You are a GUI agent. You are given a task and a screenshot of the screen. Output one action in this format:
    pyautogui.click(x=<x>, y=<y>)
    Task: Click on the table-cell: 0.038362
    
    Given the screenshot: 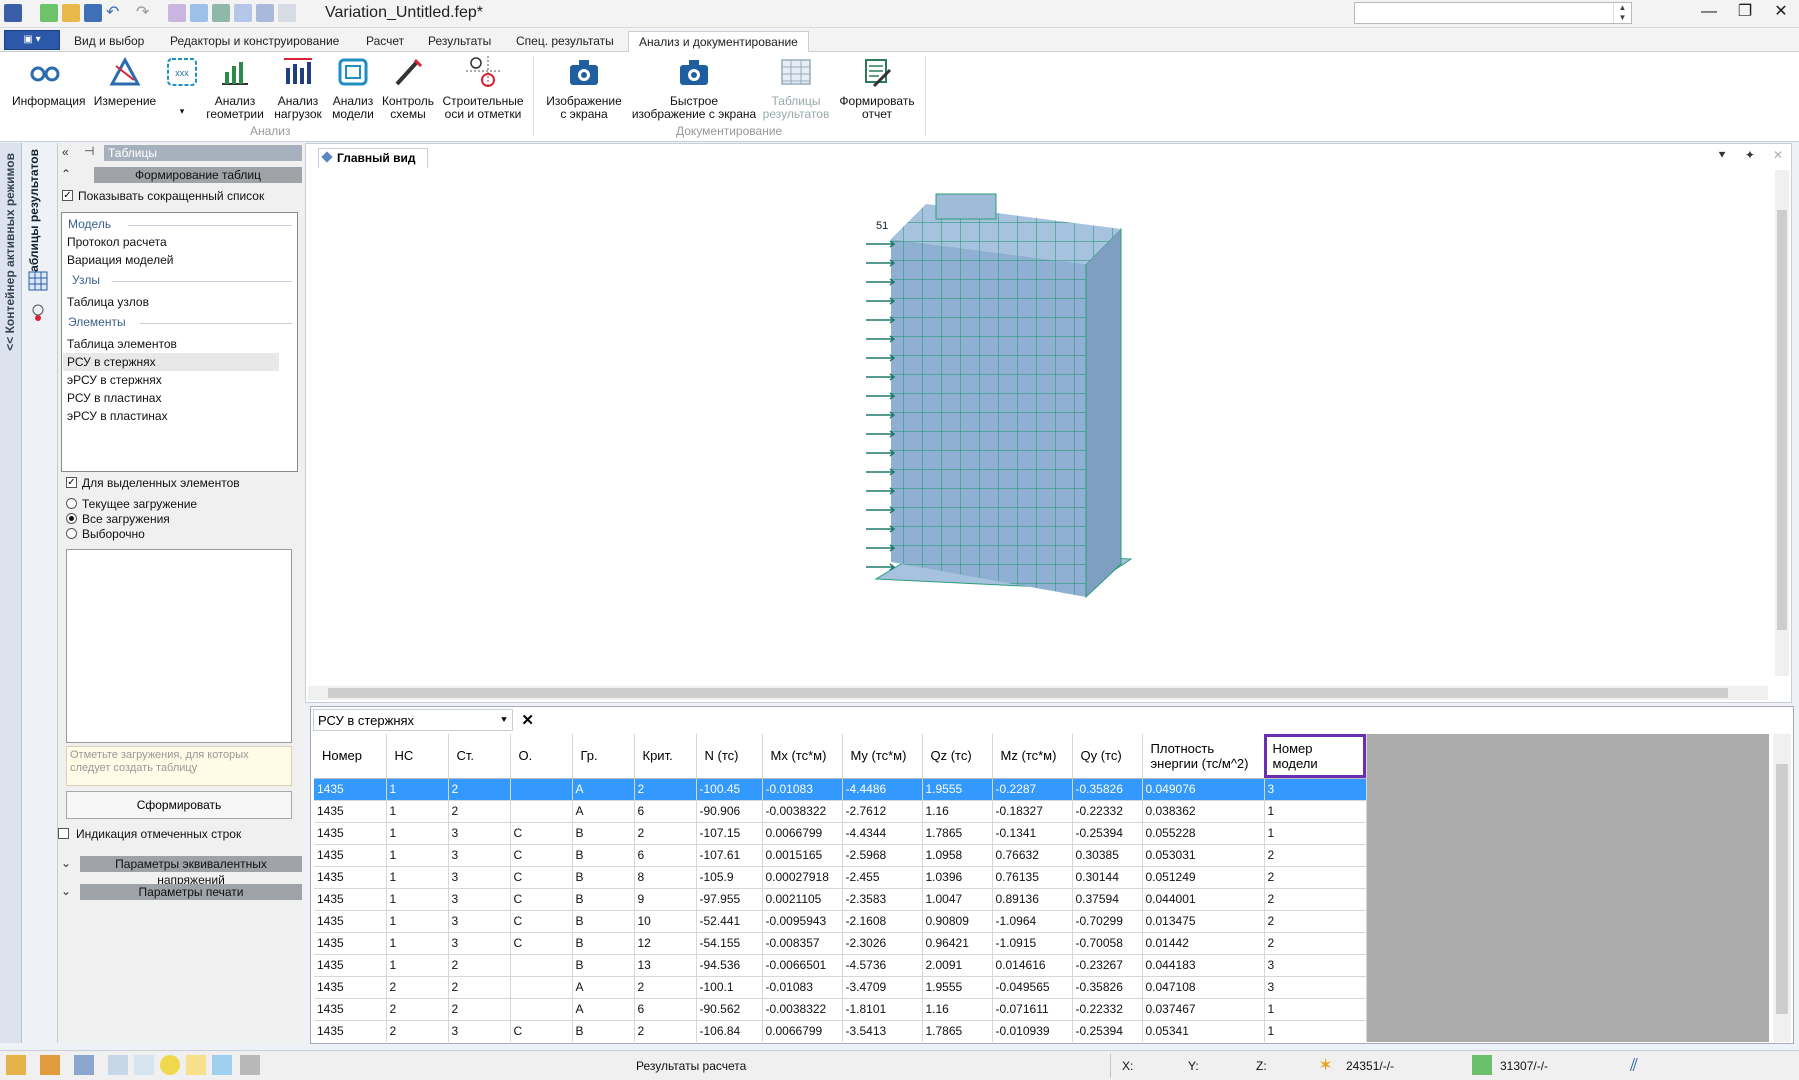 What is the action you would take?
    pyautogui.click(x=1203, y=811)
    